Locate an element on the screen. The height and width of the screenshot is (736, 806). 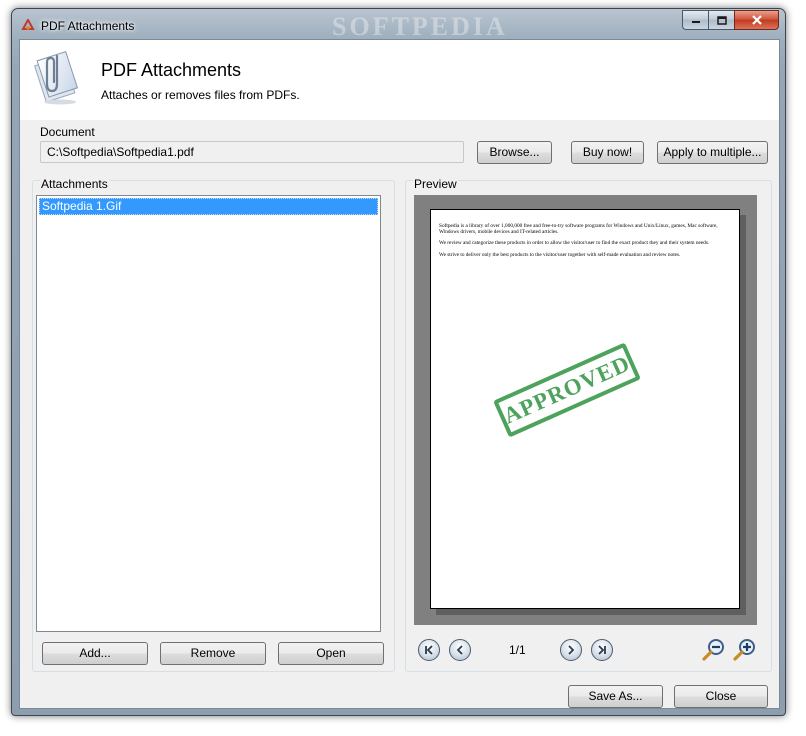
close-window-button is located at coordinates (756, 20).